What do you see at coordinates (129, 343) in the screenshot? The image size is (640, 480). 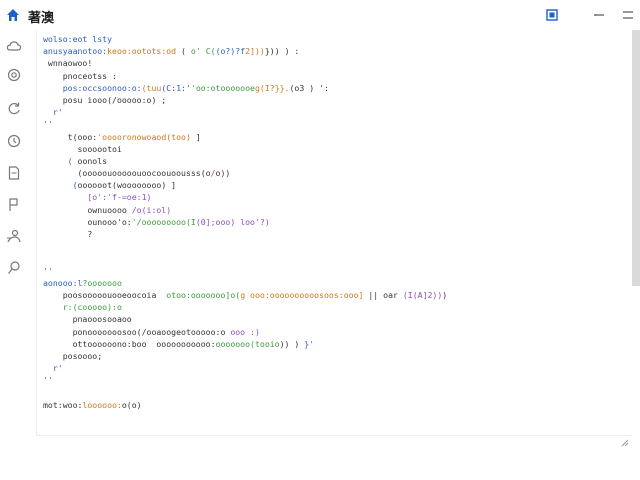 I see `code-token: ottoooooono:boo ooooooooooo:` at bounding box center [129, 343].